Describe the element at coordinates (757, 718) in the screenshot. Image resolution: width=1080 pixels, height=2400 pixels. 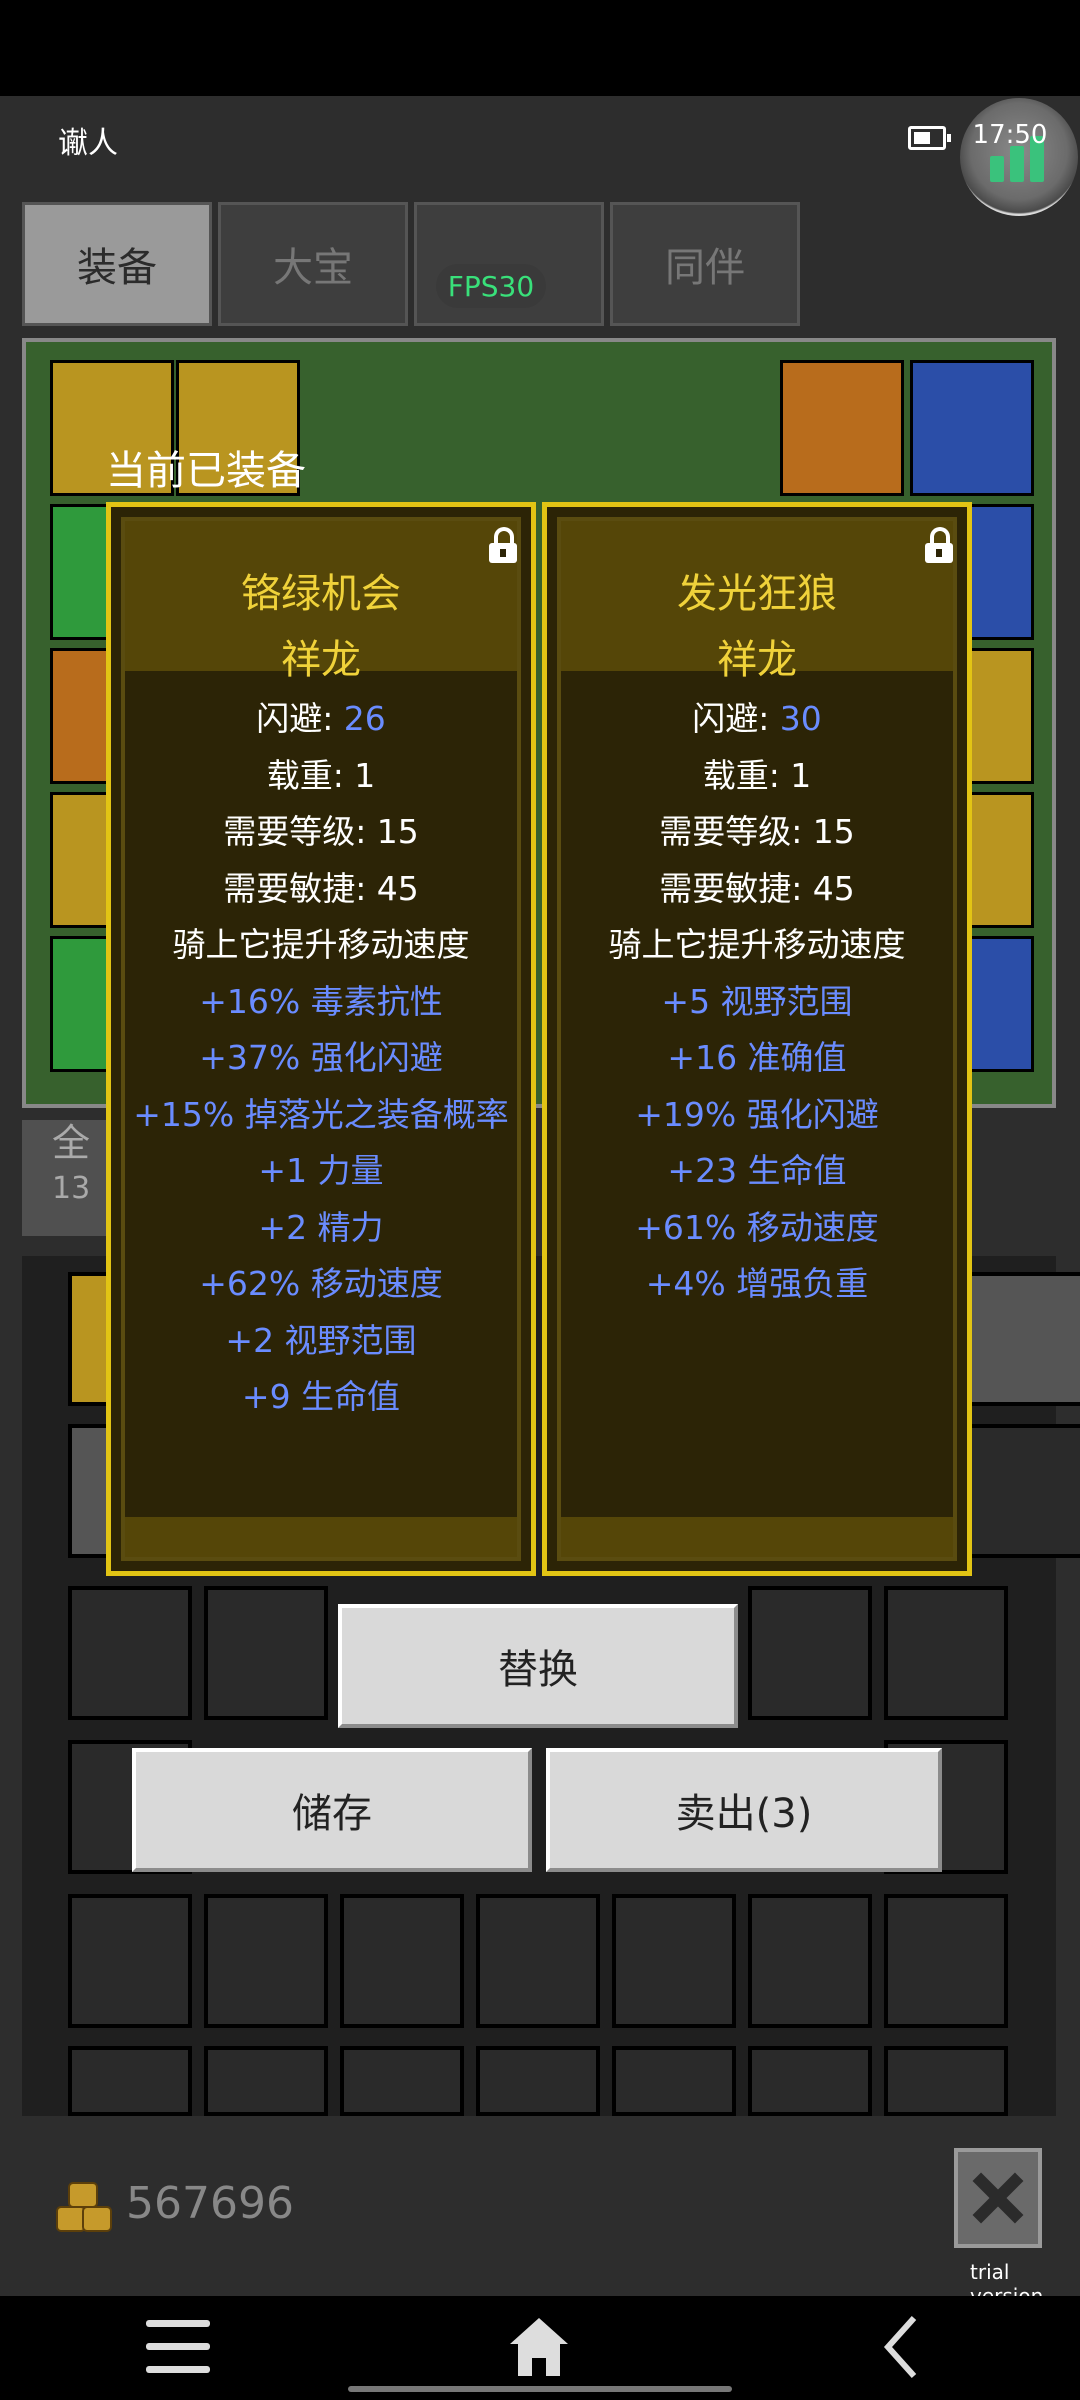
I see `stat-dodge: 闪避: 30` at that location.